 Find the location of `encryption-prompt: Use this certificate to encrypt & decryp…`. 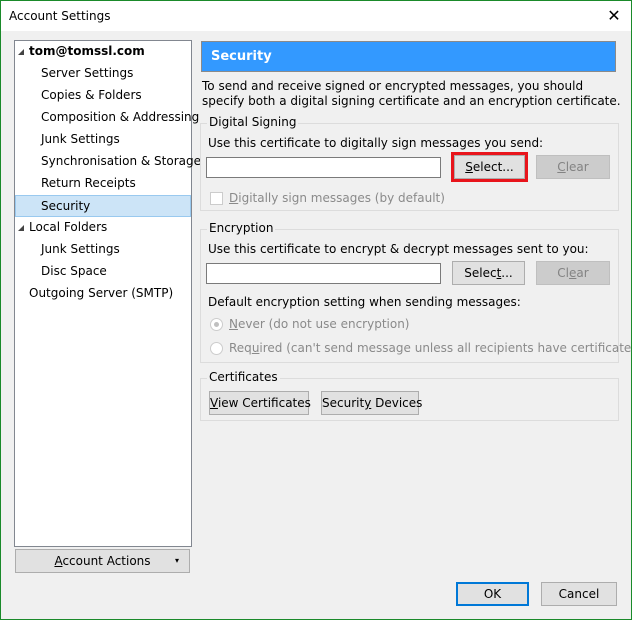

encryption-prompt: Use this certificate to encrypt & decryp… is located at coordinates (398, 249).